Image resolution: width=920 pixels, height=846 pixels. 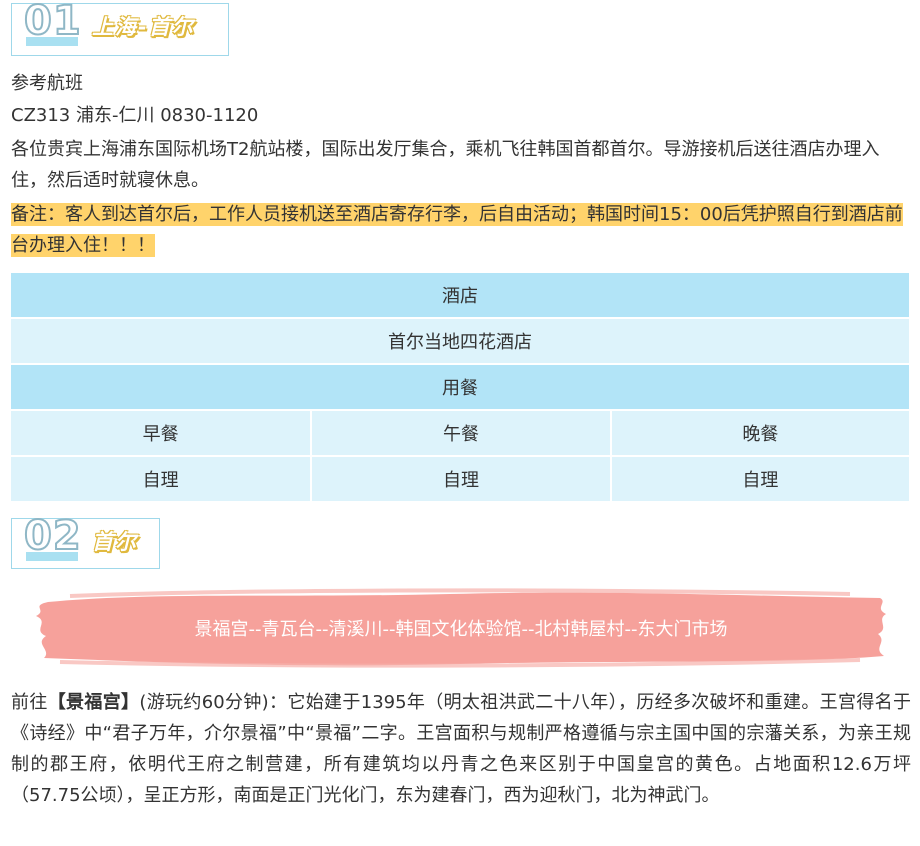 I want to click on meal-dinner-value: 自理, so click(x=759, y=479).